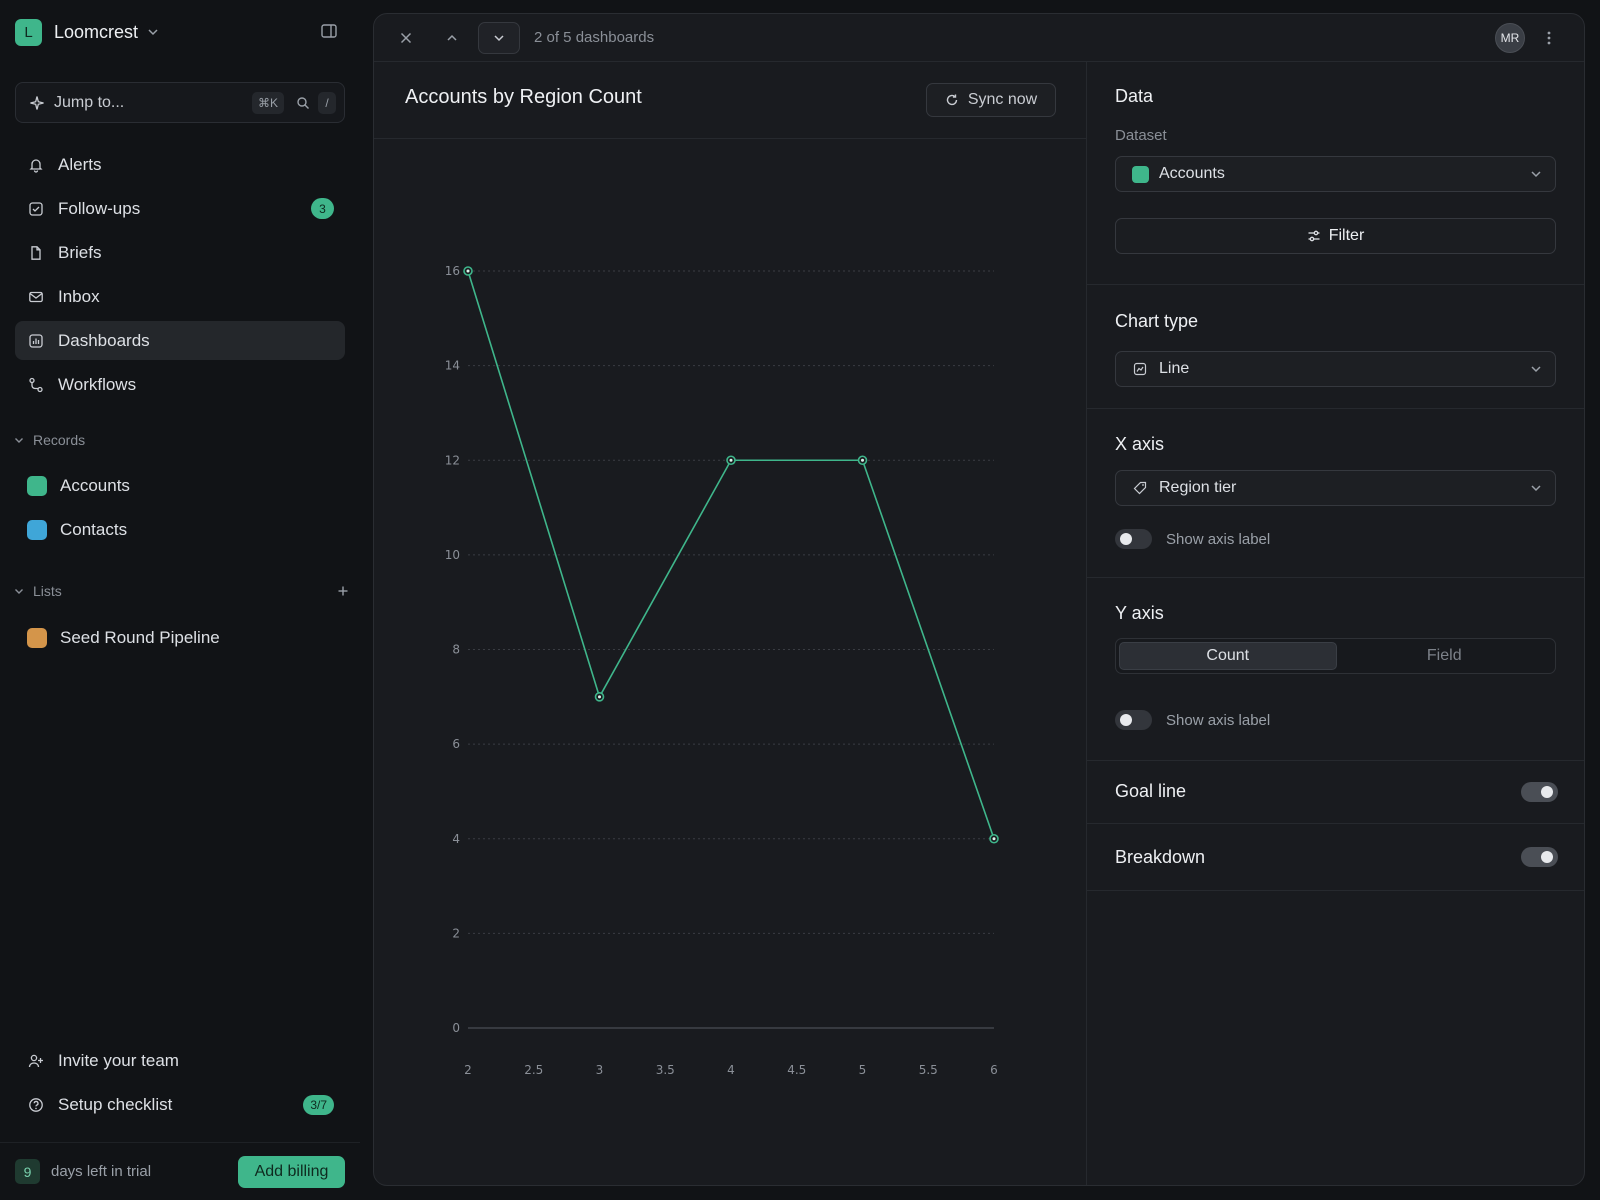 Image resolution: width=1600 pixels, height=1200 pixels. What do you see at coordinates (291, 1172) in the screenshot?
I see `add-billing-button: Add billing` at bounding box center [291, 1172].